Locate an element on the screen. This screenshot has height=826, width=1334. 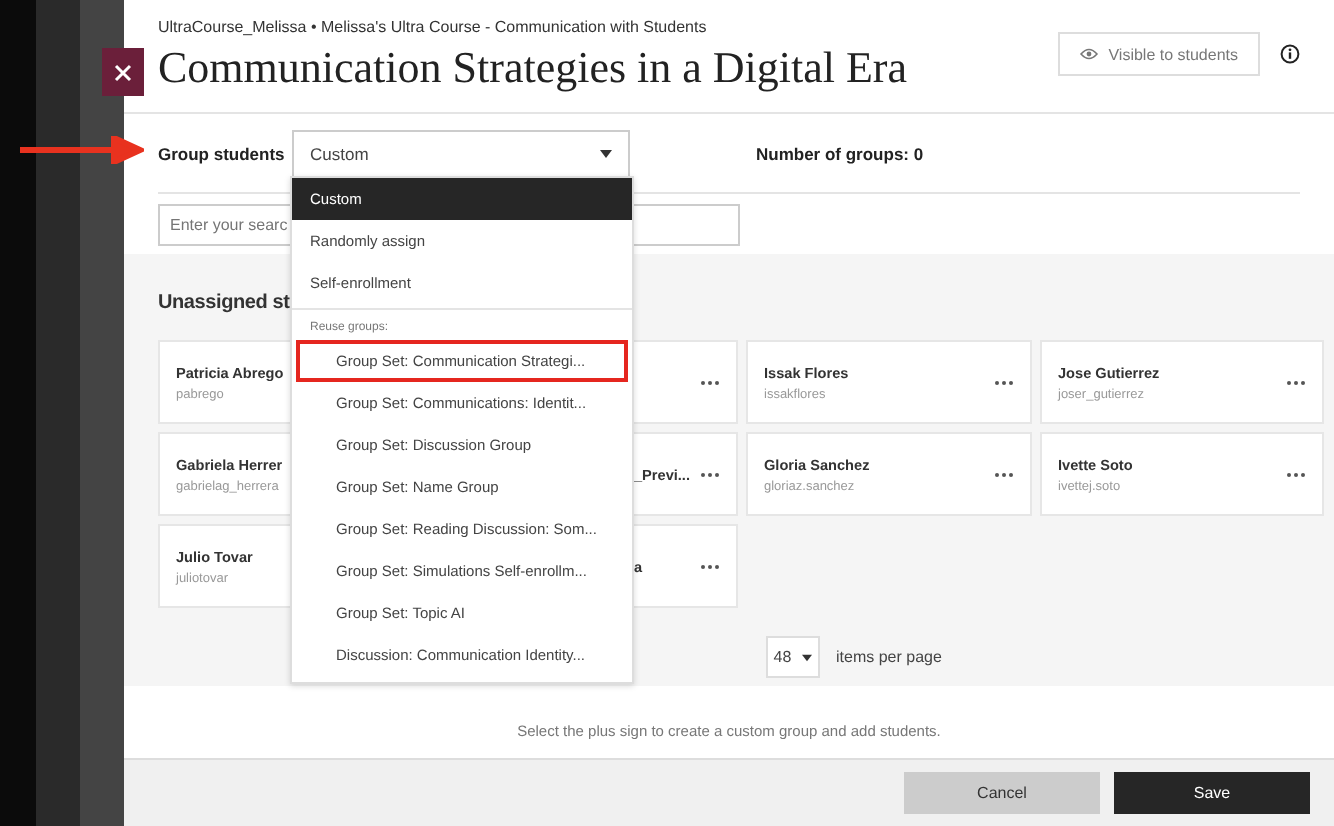
field-label: Group students is located at coordinates (222, 153).